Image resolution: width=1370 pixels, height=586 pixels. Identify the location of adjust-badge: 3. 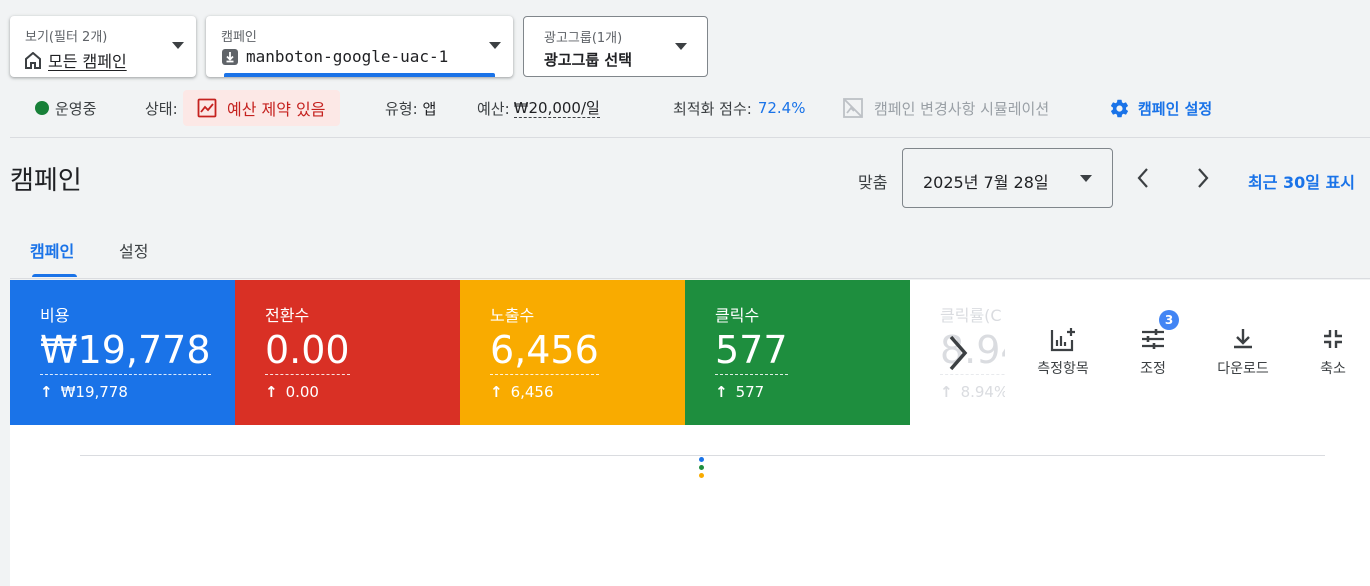
(1169, 320).